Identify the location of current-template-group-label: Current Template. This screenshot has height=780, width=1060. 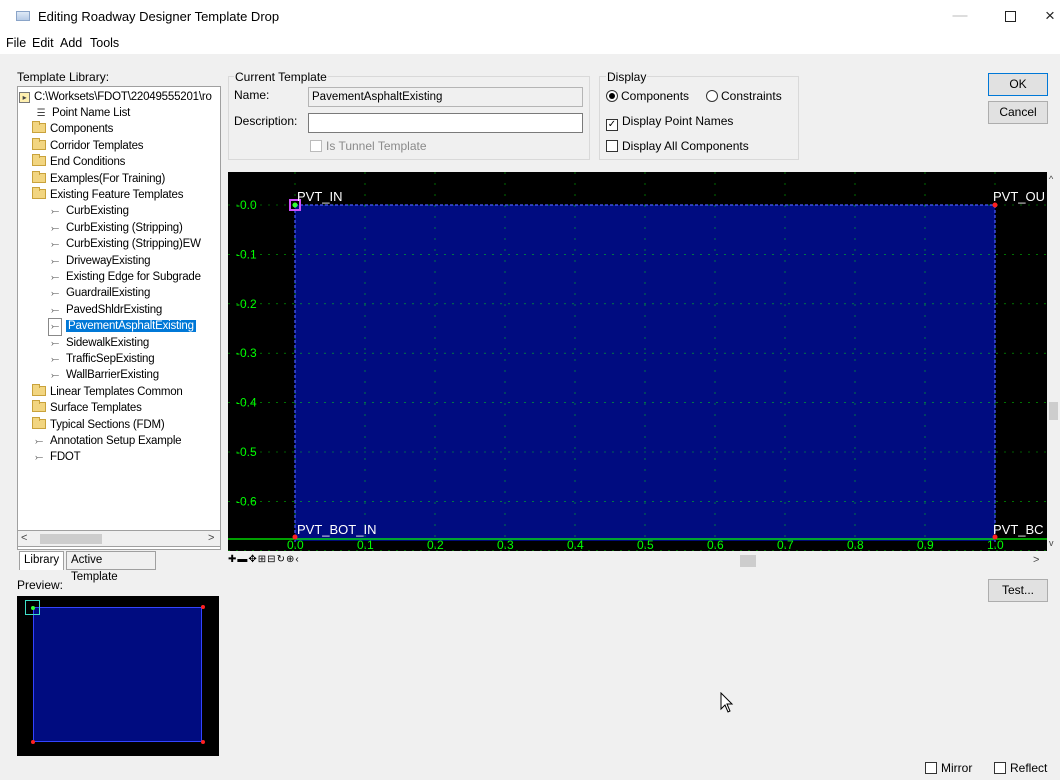
(281, 77).